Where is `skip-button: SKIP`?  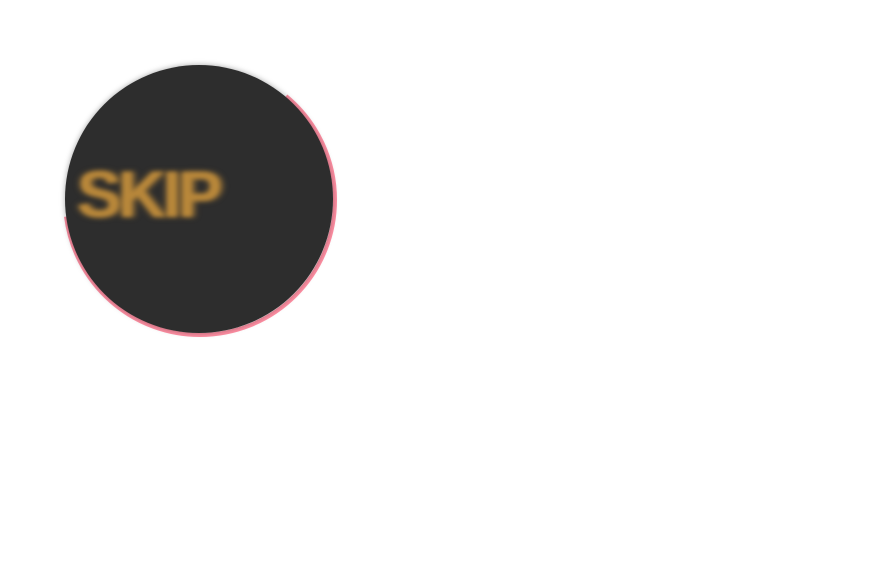 skip-button: SKIP is located at coordinates (199, 199).